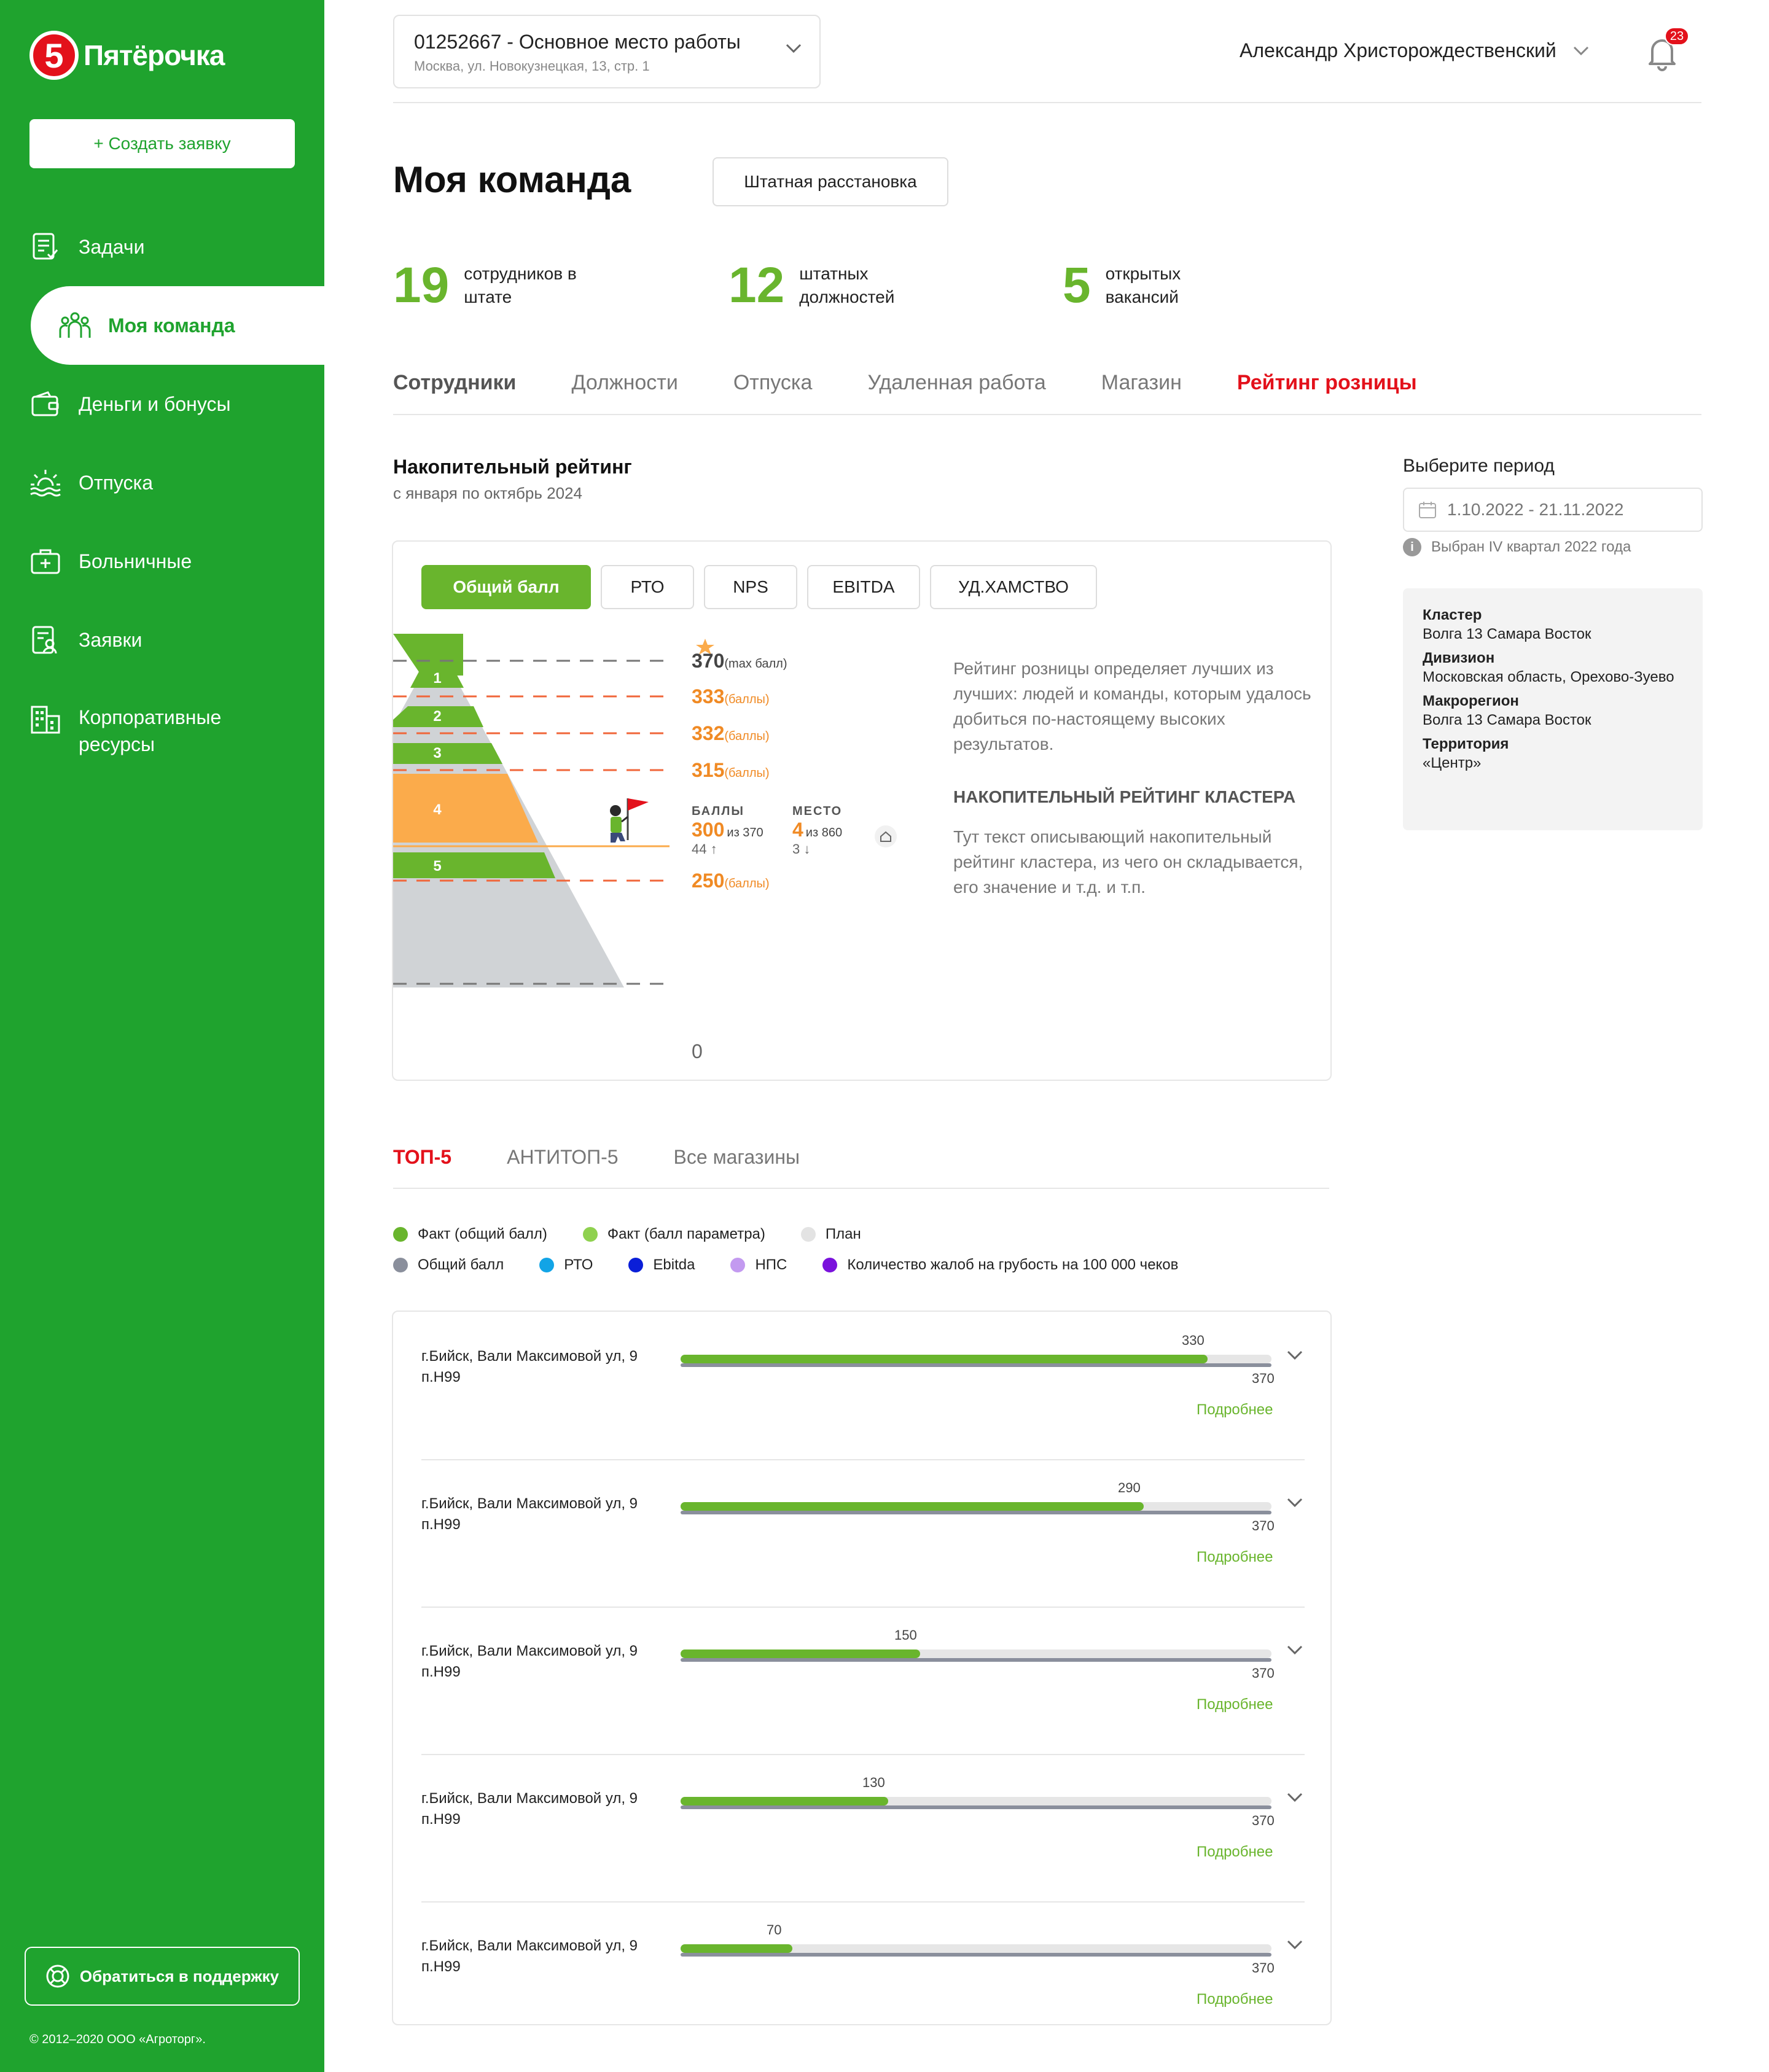 The image size is (1769, 2072). Describe the element at coordinates (532, 66) in the screenshot. I see `workplace-address: Москва, ул. Новокузнецкая, 13, стр. 1` at that location.